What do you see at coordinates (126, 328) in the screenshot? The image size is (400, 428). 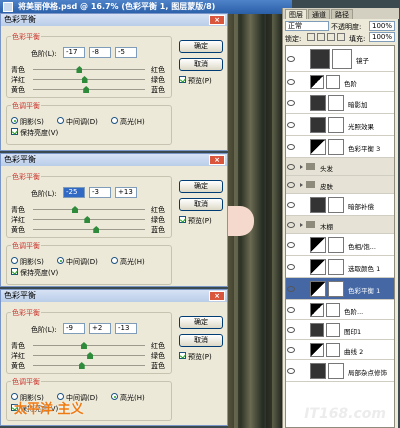 I see `level-input: -13` at bounding box center [126, 328].